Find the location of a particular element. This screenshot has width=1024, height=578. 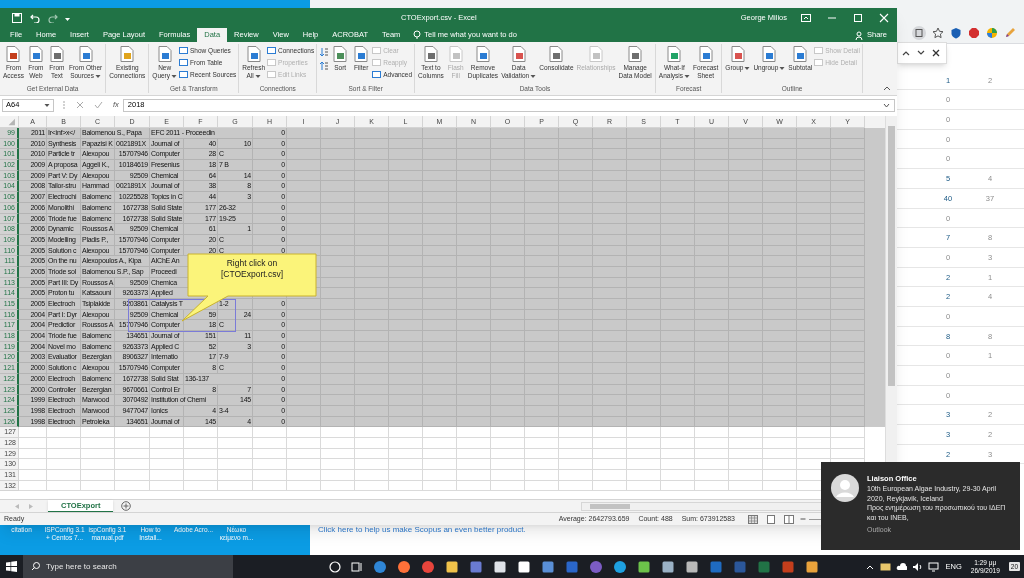

octagon-icon is located at coordinates (974, 33).